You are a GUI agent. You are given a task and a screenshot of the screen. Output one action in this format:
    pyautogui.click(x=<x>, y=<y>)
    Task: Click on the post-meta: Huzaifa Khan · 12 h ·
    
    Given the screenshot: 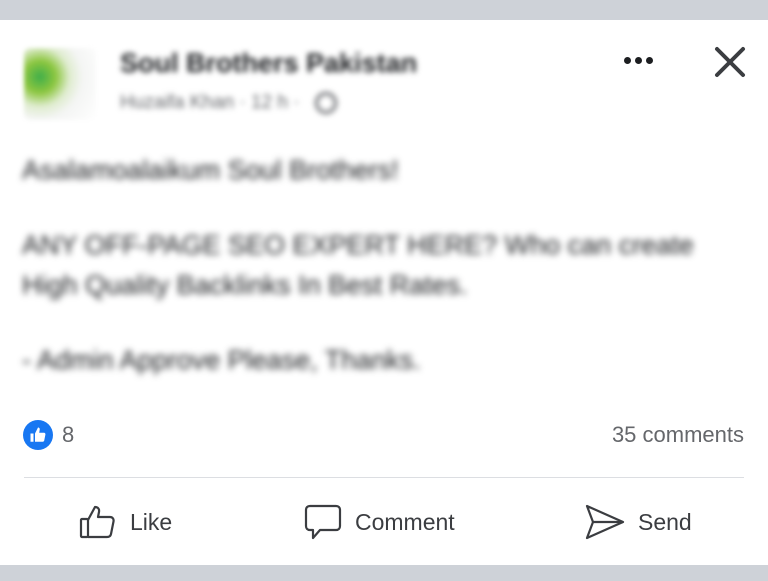 What is the action you would take?
    pyautogui.click(x=228, y=103)
    